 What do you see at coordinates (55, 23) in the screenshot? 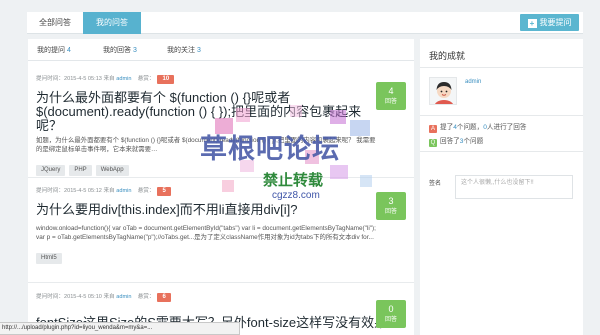
I see `tab-all-questions: 全部问答` at bounding box center [55, 23].